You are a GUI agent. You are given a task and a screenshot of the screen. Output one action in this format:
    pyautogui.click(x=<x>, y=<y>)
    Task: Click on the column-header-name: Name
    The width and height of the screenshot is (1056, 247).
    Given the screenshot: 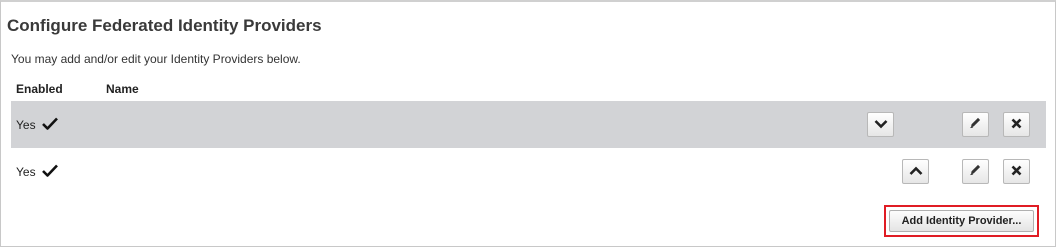 What is the action you would take?
    pyautogui.click(x=122, y=89)
    